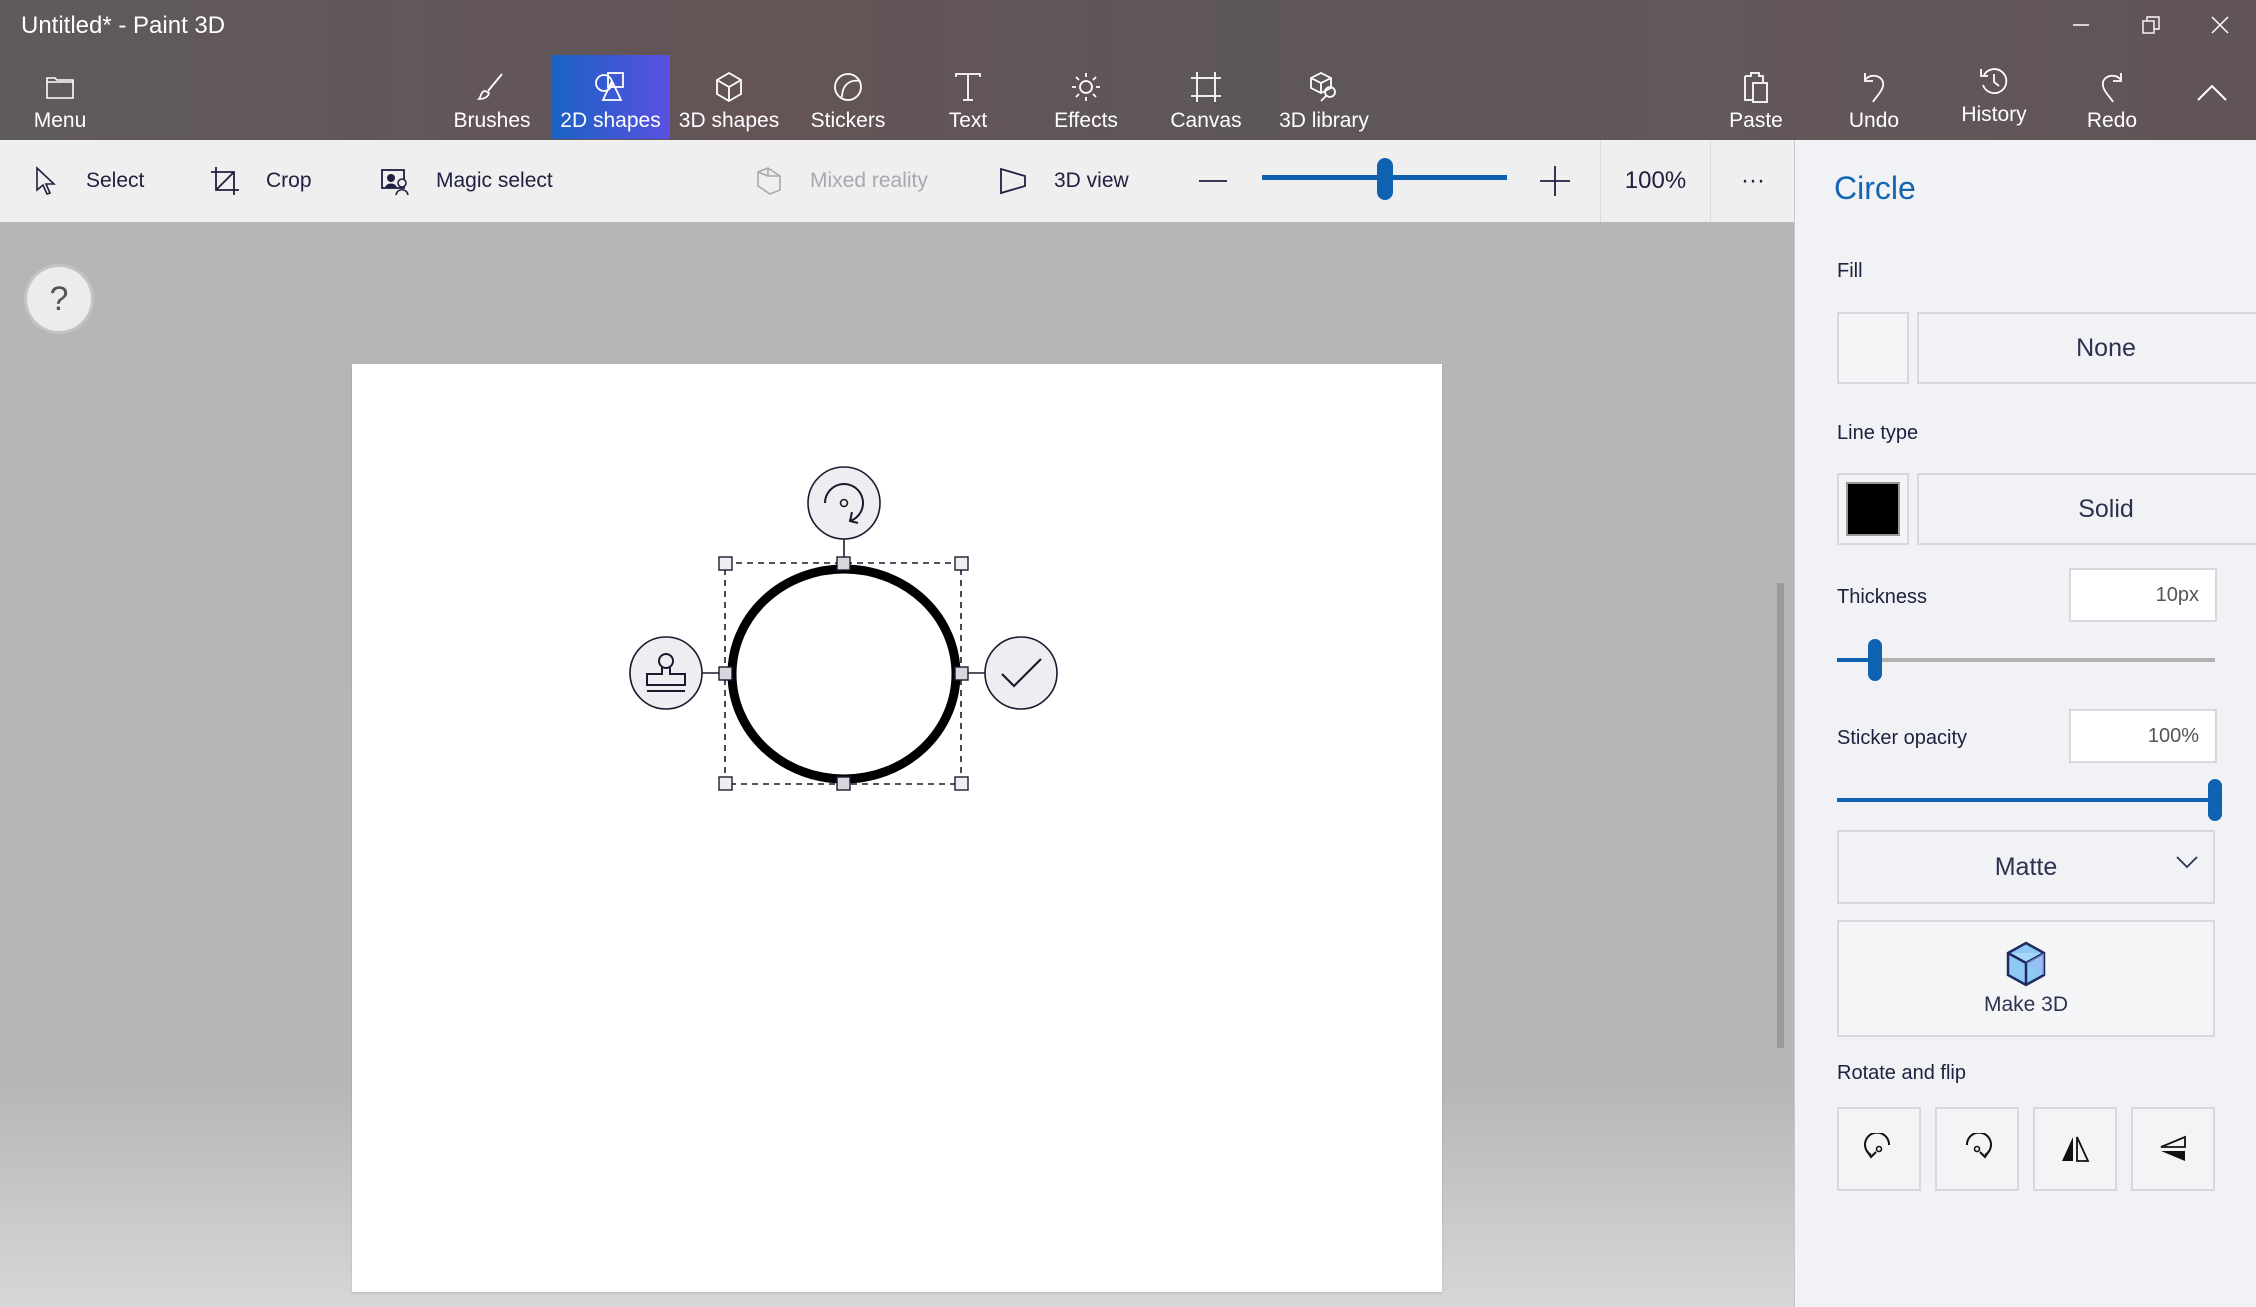 The image size is (2256, 1307). What do you see at coordinates (395, 182) in the screenshot?
I see `magic-select-icon` at bounding box center [395, 182].